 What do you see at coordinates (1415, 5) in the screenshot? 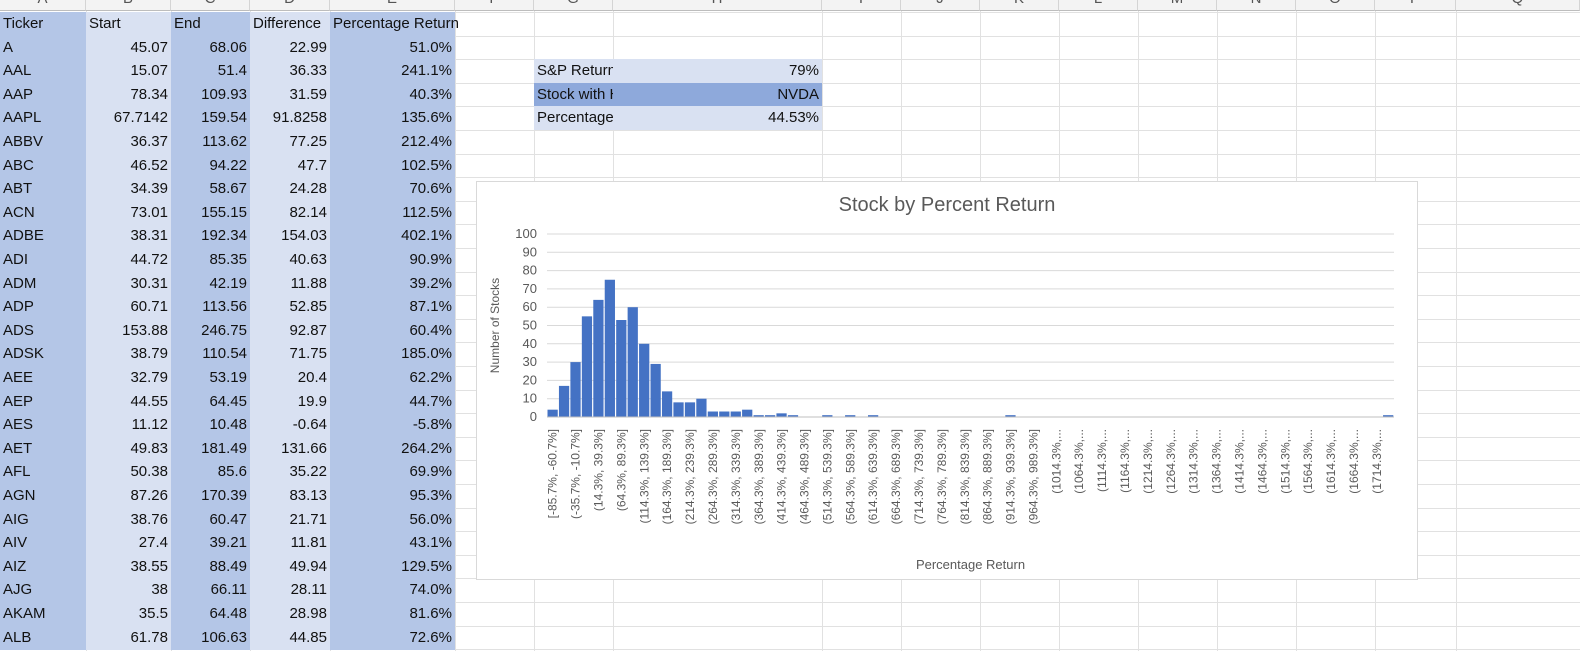
I see `column-header-p: P` at bounding box center [1415, 5].